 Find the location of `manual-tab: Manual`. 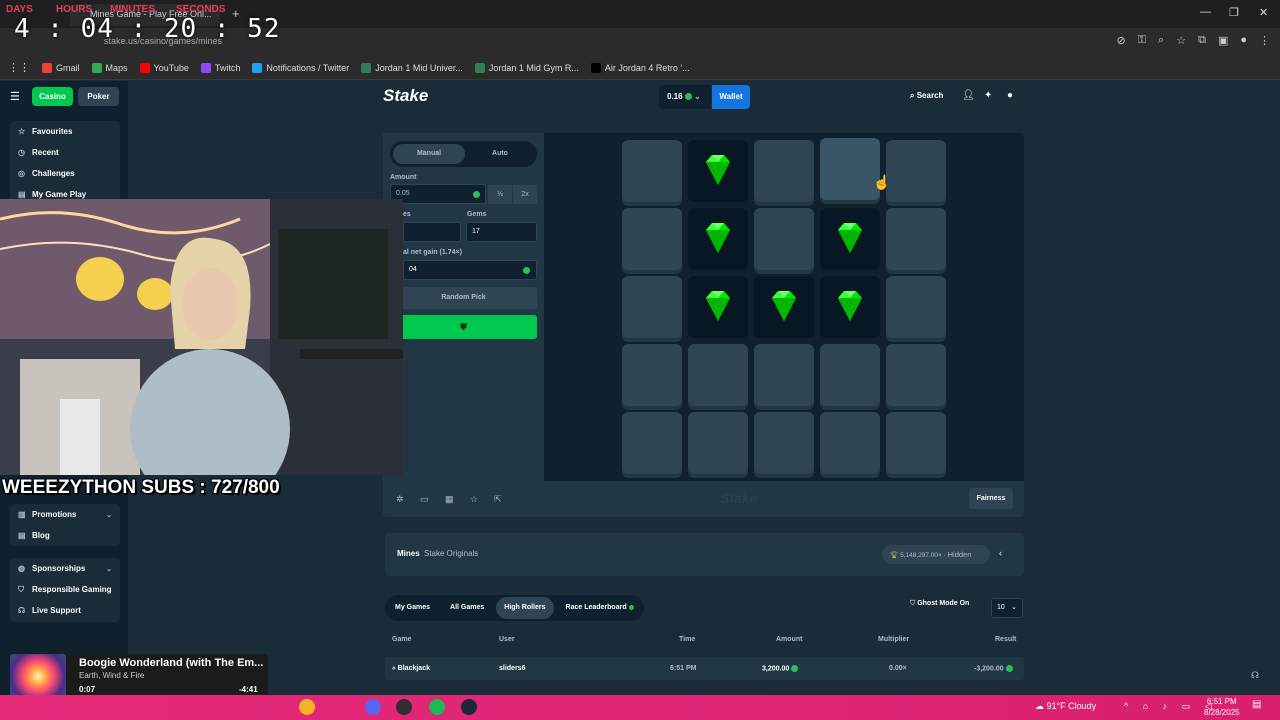

manual-tab: Manual is located at coordinates (429, 154).